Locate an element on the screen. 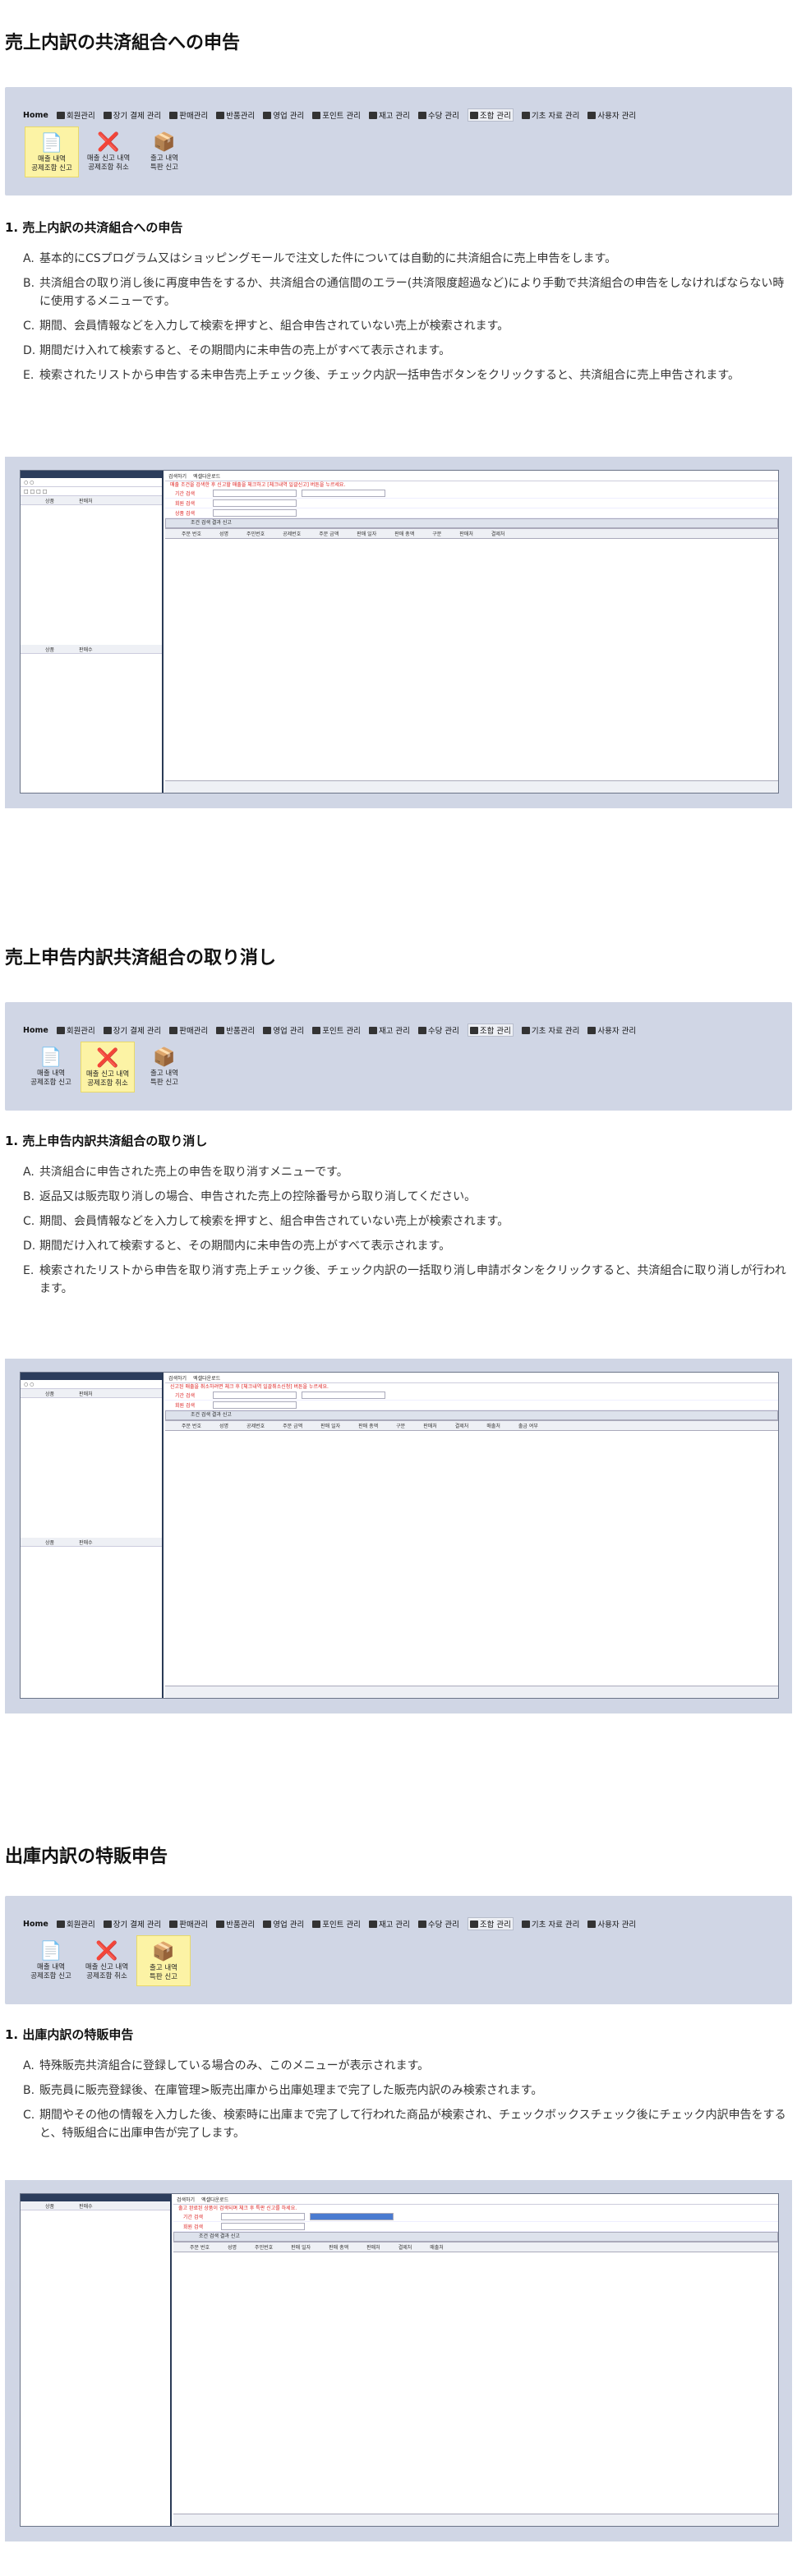  left-panel: 상품 판매수 is located at coordinates (96, 2360).